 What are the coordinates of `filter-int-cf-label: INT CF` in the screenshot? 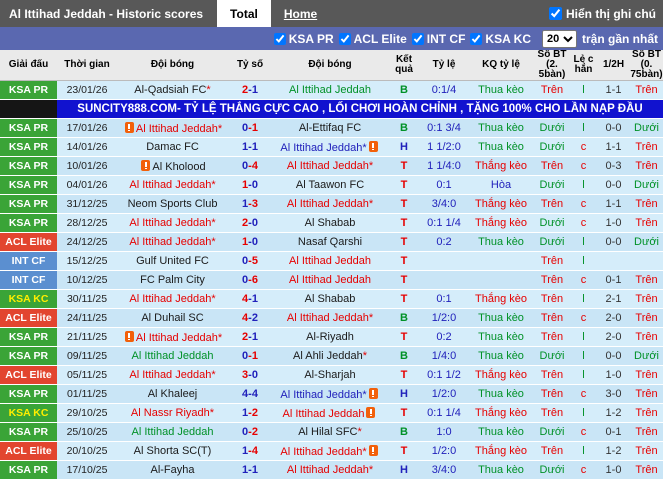 It's located at (446, 38).